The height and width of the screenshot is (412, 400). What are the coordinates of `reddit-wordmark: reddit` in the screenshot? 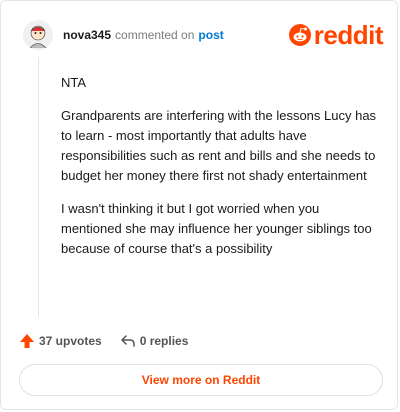 It's located at (348, 35).